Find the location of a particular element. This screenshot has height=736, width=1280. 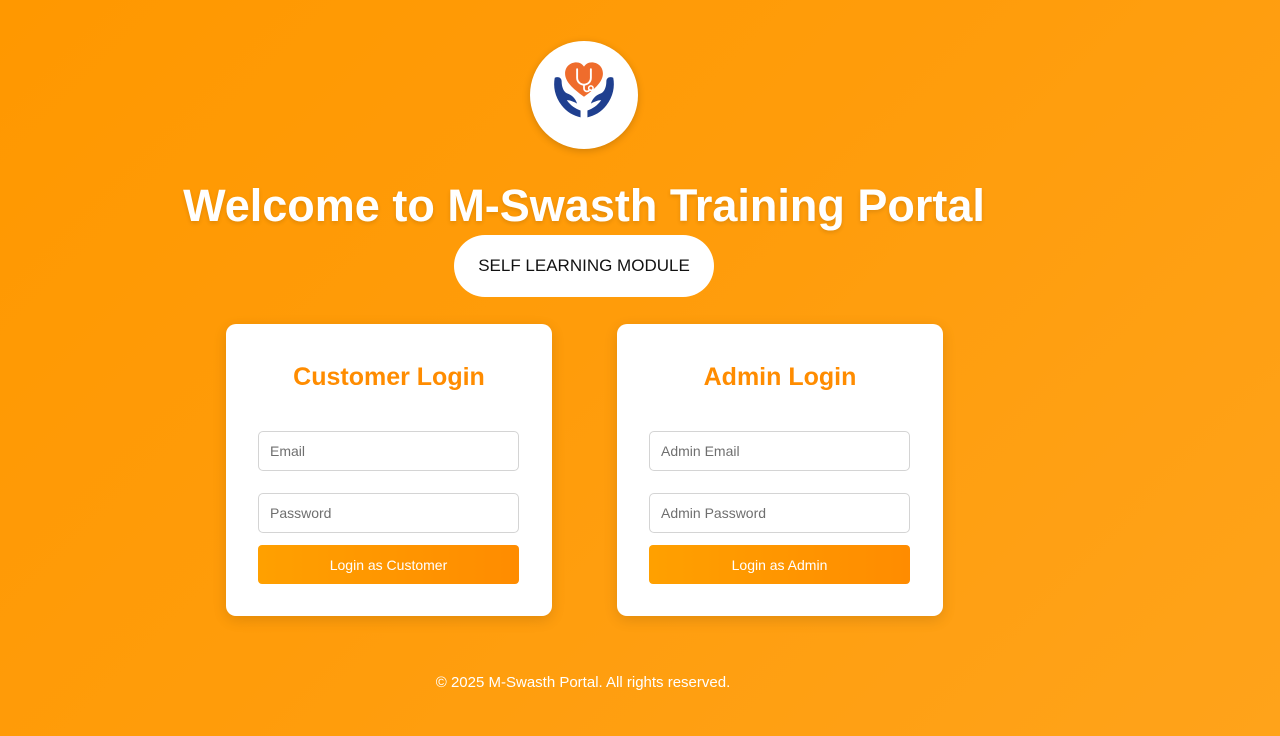

customer-password-input is located at coordinates (388, 513).